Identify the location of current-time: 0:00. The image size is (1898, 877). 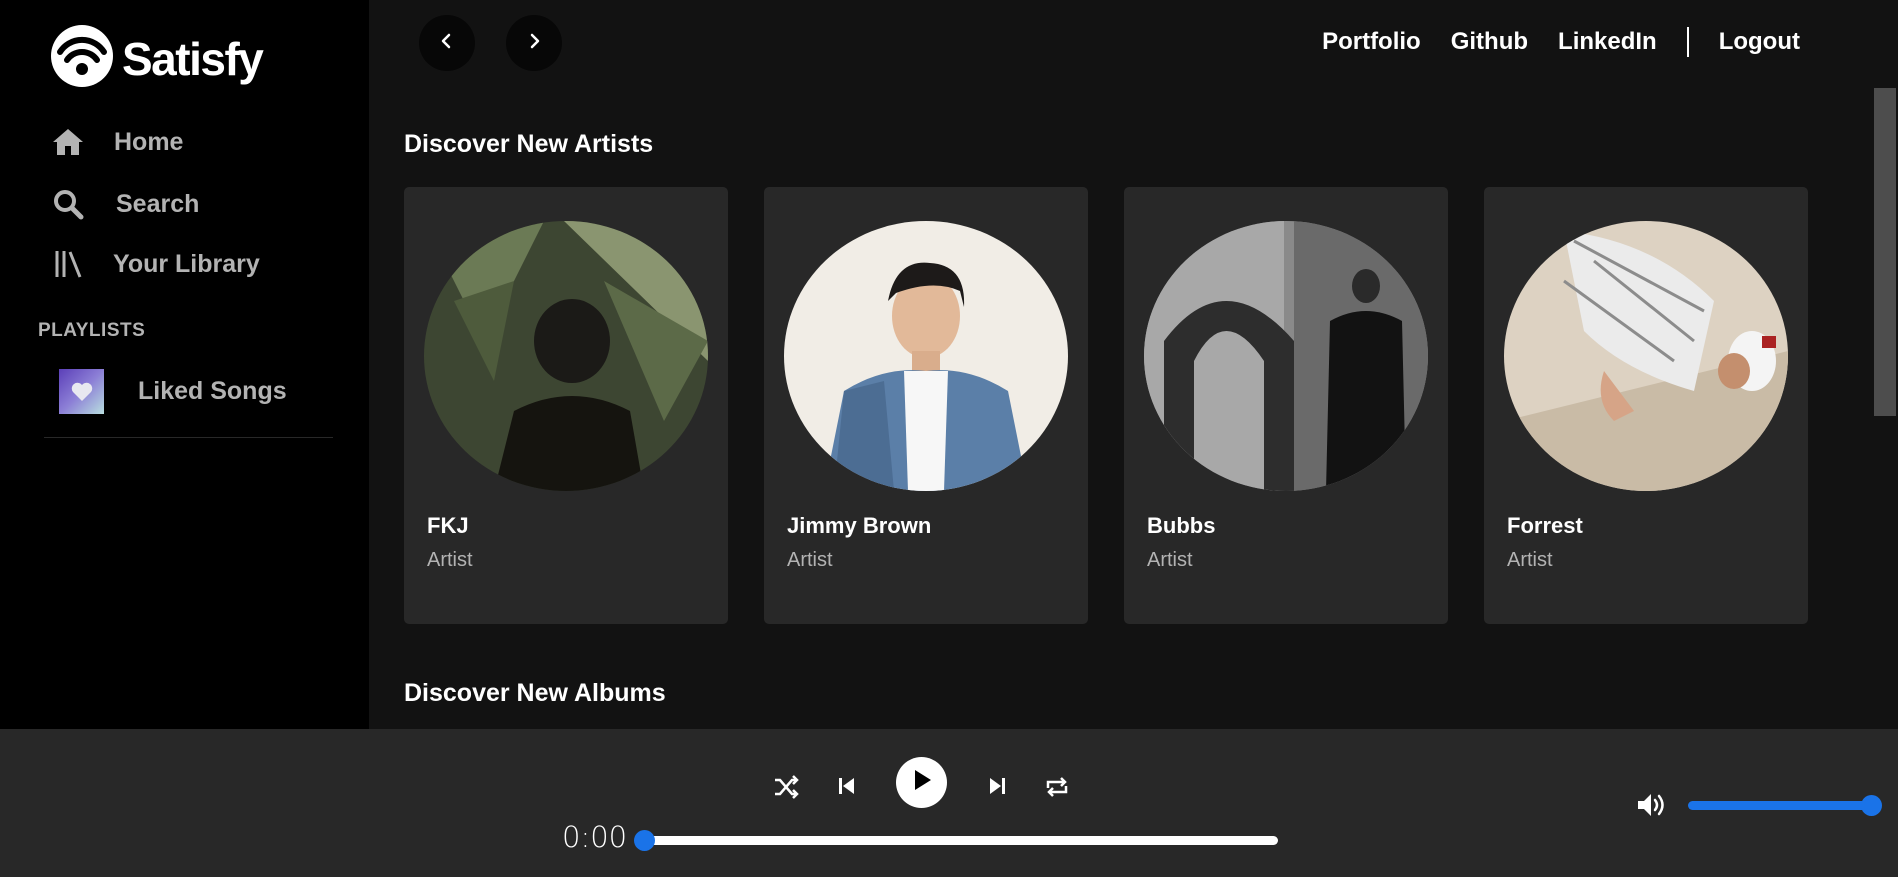
(595, 837).